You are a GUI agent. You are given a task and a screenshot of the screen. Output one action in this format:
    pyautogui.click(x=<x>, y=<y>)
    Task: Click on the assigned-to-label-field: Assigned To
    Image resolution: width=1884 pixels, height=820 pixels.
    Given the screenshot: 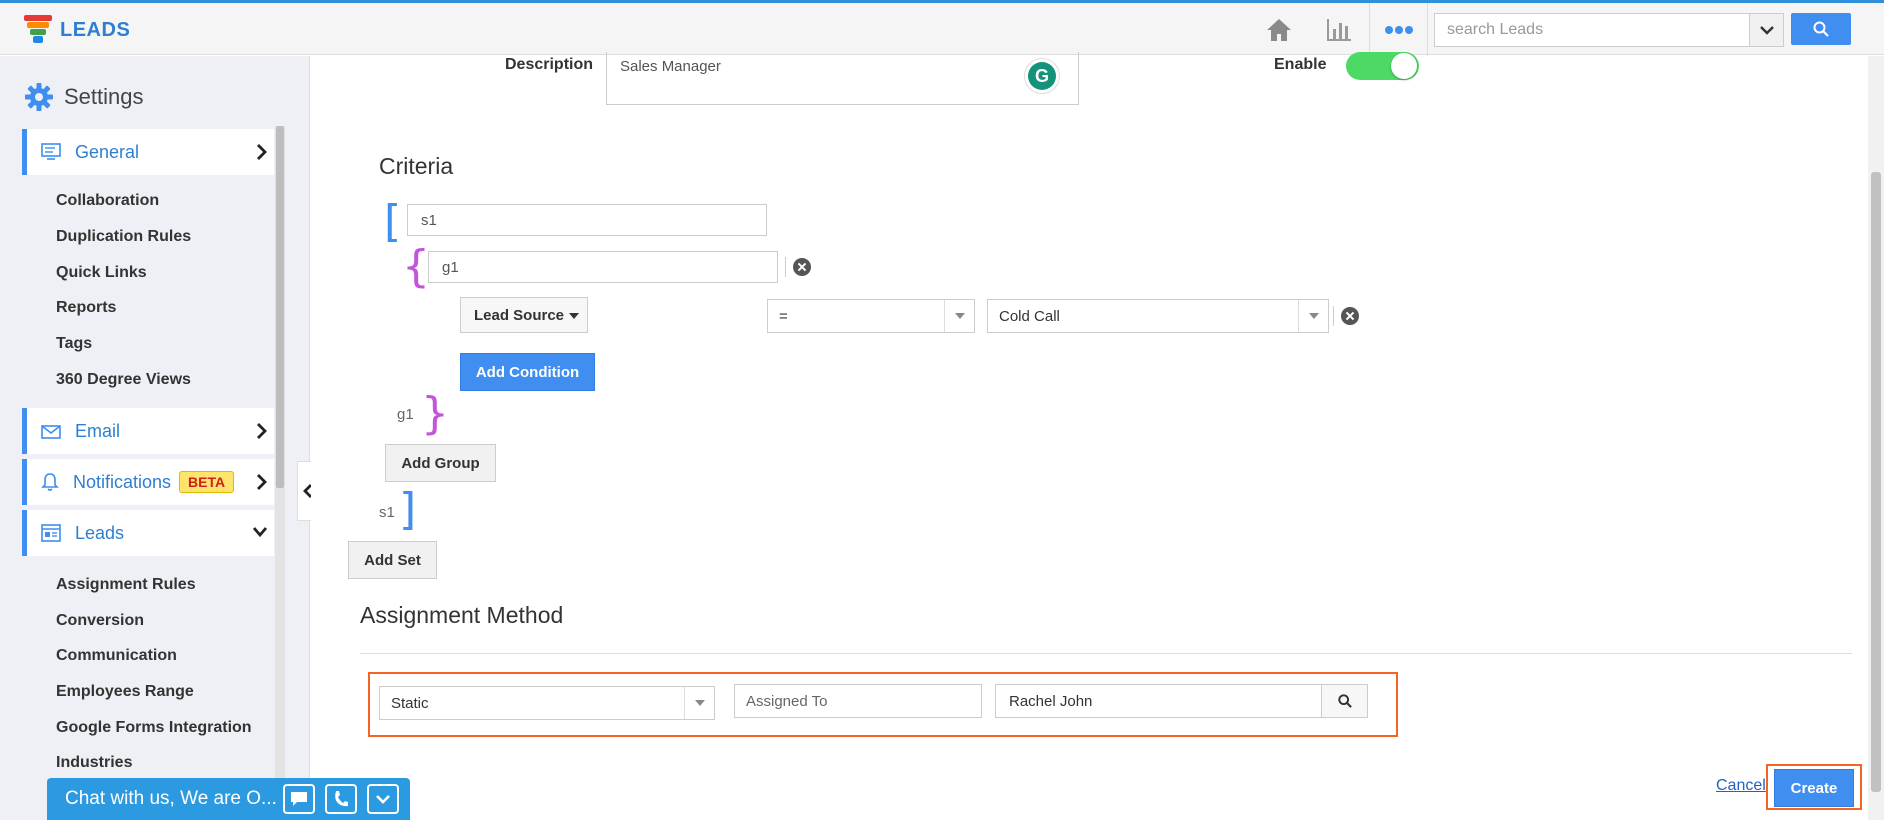 What is the action you would take?
    pyautogui.click(x=858, y=701)
    